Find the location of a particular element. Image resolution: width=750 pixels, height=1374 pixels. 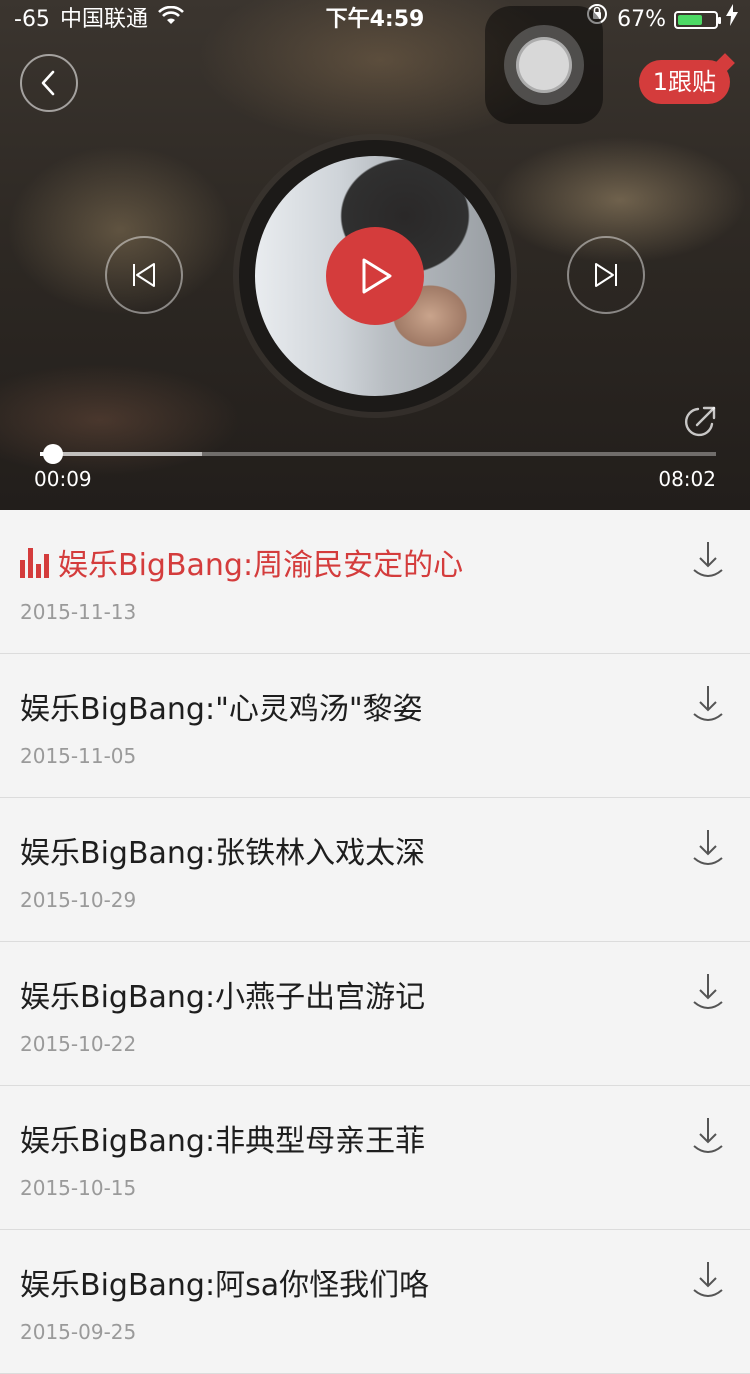

episode-date: 2015-11-05 is located at coordinates (78, 756).